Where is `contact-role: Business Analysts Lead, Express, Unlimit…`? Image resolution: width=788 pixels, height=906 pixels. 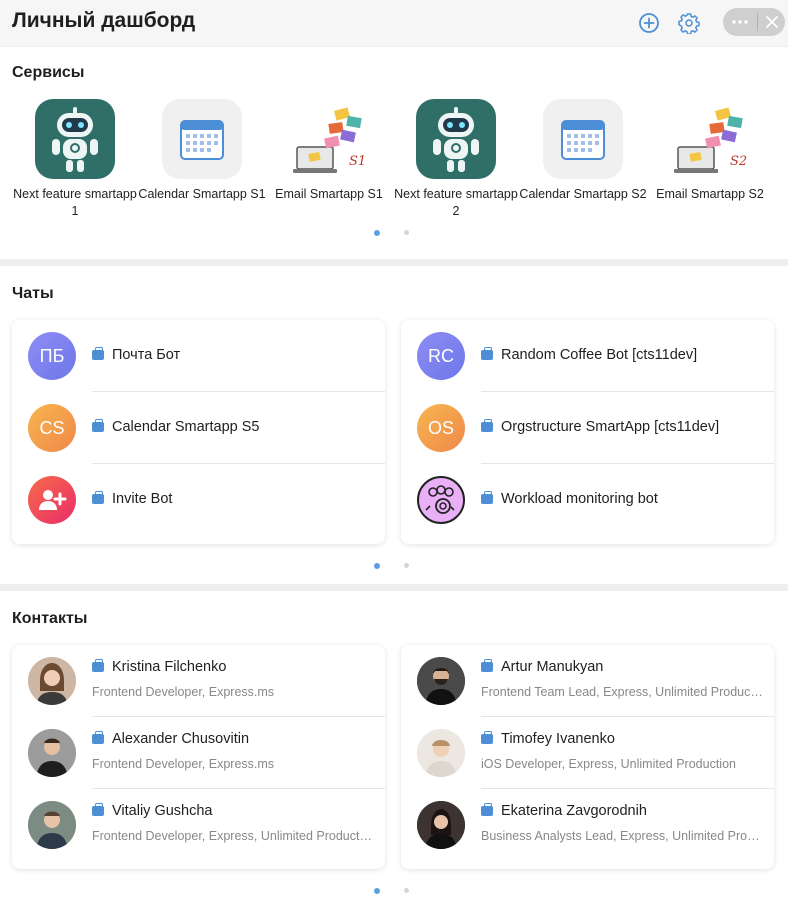 contact-role: Business Analysts Lead, Express, Unlimit… is located at coordinates (622, 836).